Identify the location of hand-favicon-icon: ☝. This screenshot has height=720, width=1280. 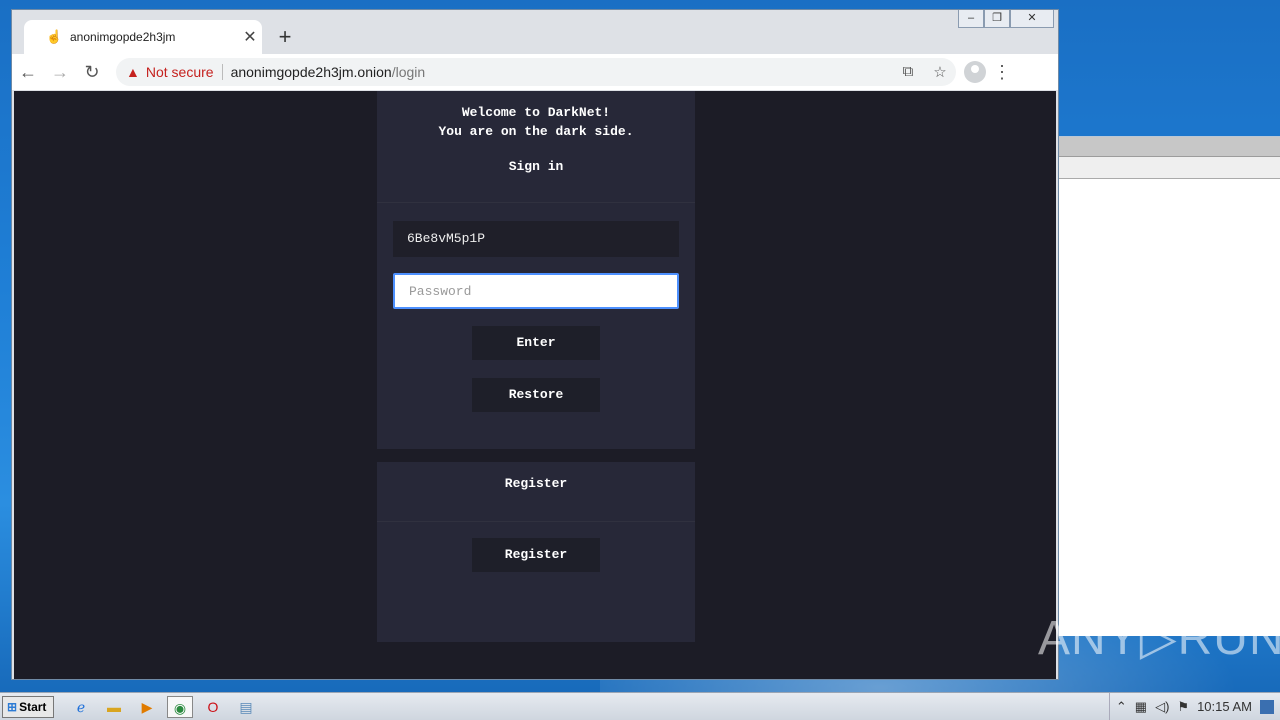
(54, 36).